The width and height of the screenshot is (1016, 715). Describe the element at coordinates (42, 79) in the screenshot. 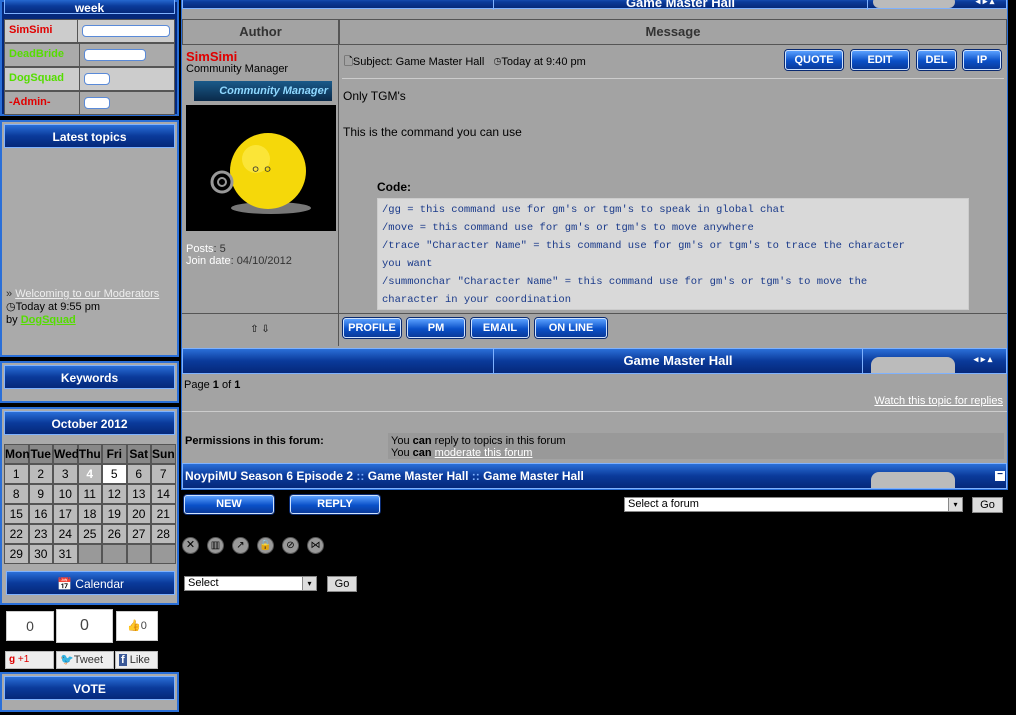

I see `poster-name: DogSquad` at that location.